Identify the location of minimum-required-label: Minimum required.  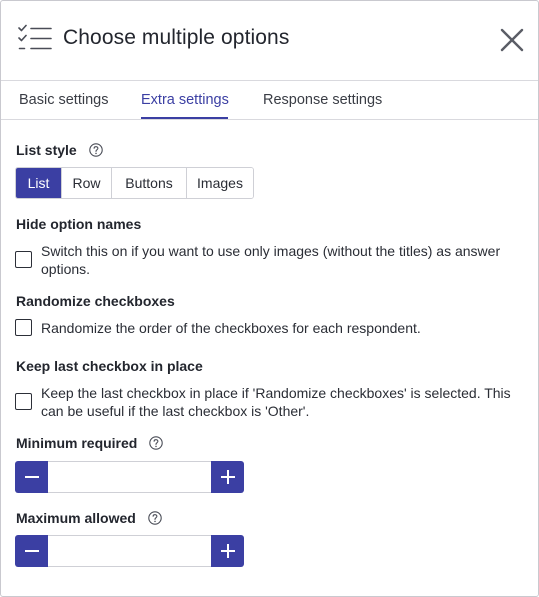
(77, 443).